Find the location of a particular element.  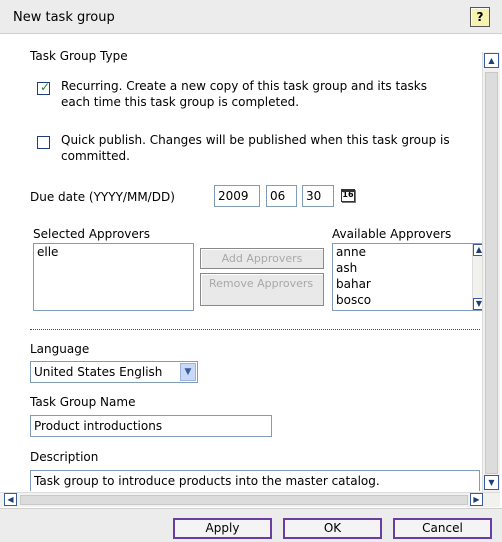

dialog-titlebar: New task group ? is located at coordinates (251, 17).